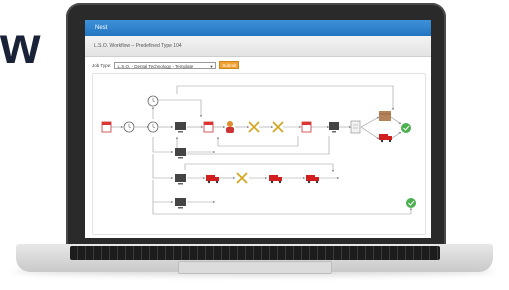 The width and height of the screenshot is (509, 290). Describe the element at coordinates (254, 127) in the screenshot. I see `tools-icon` at that location.